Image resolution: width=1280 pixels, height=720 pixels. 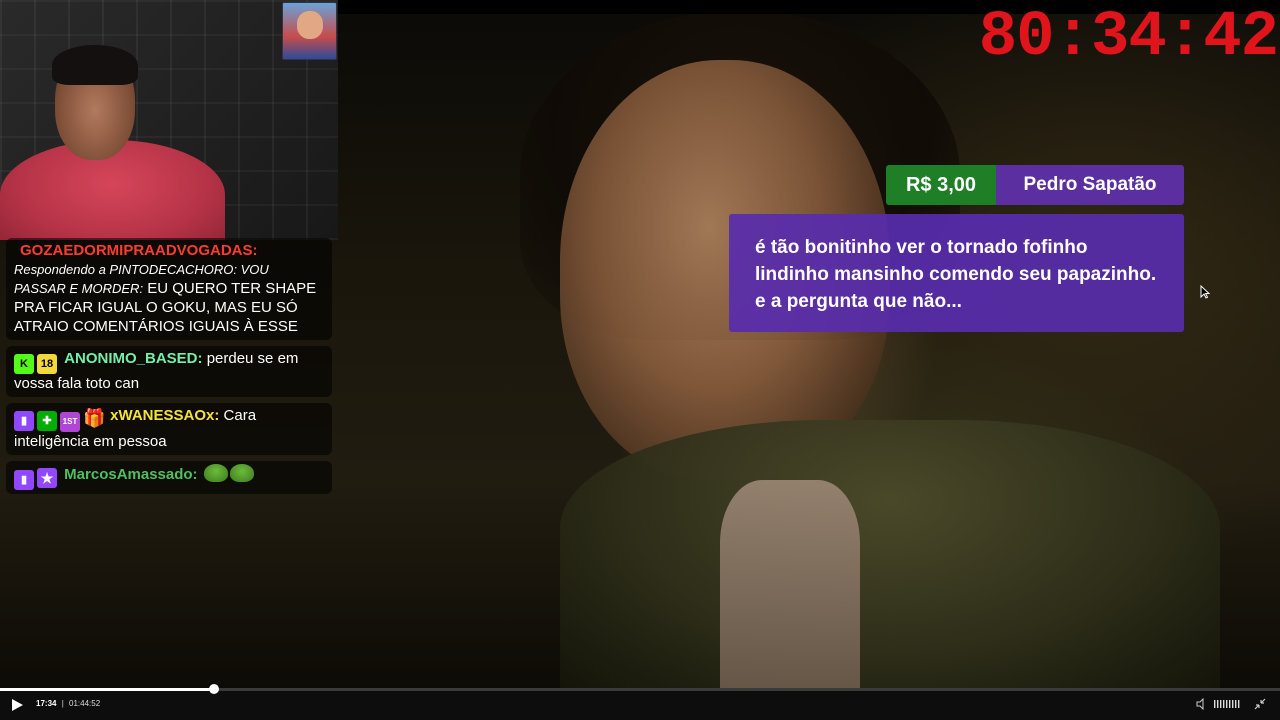 I want to click on subathon-timer: 80:34:42, so click(x=1128, y=38).